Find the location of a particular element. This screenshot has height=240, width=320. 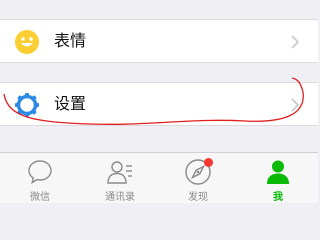

tab-me-label: 我 is located at coordinates (278, 197).